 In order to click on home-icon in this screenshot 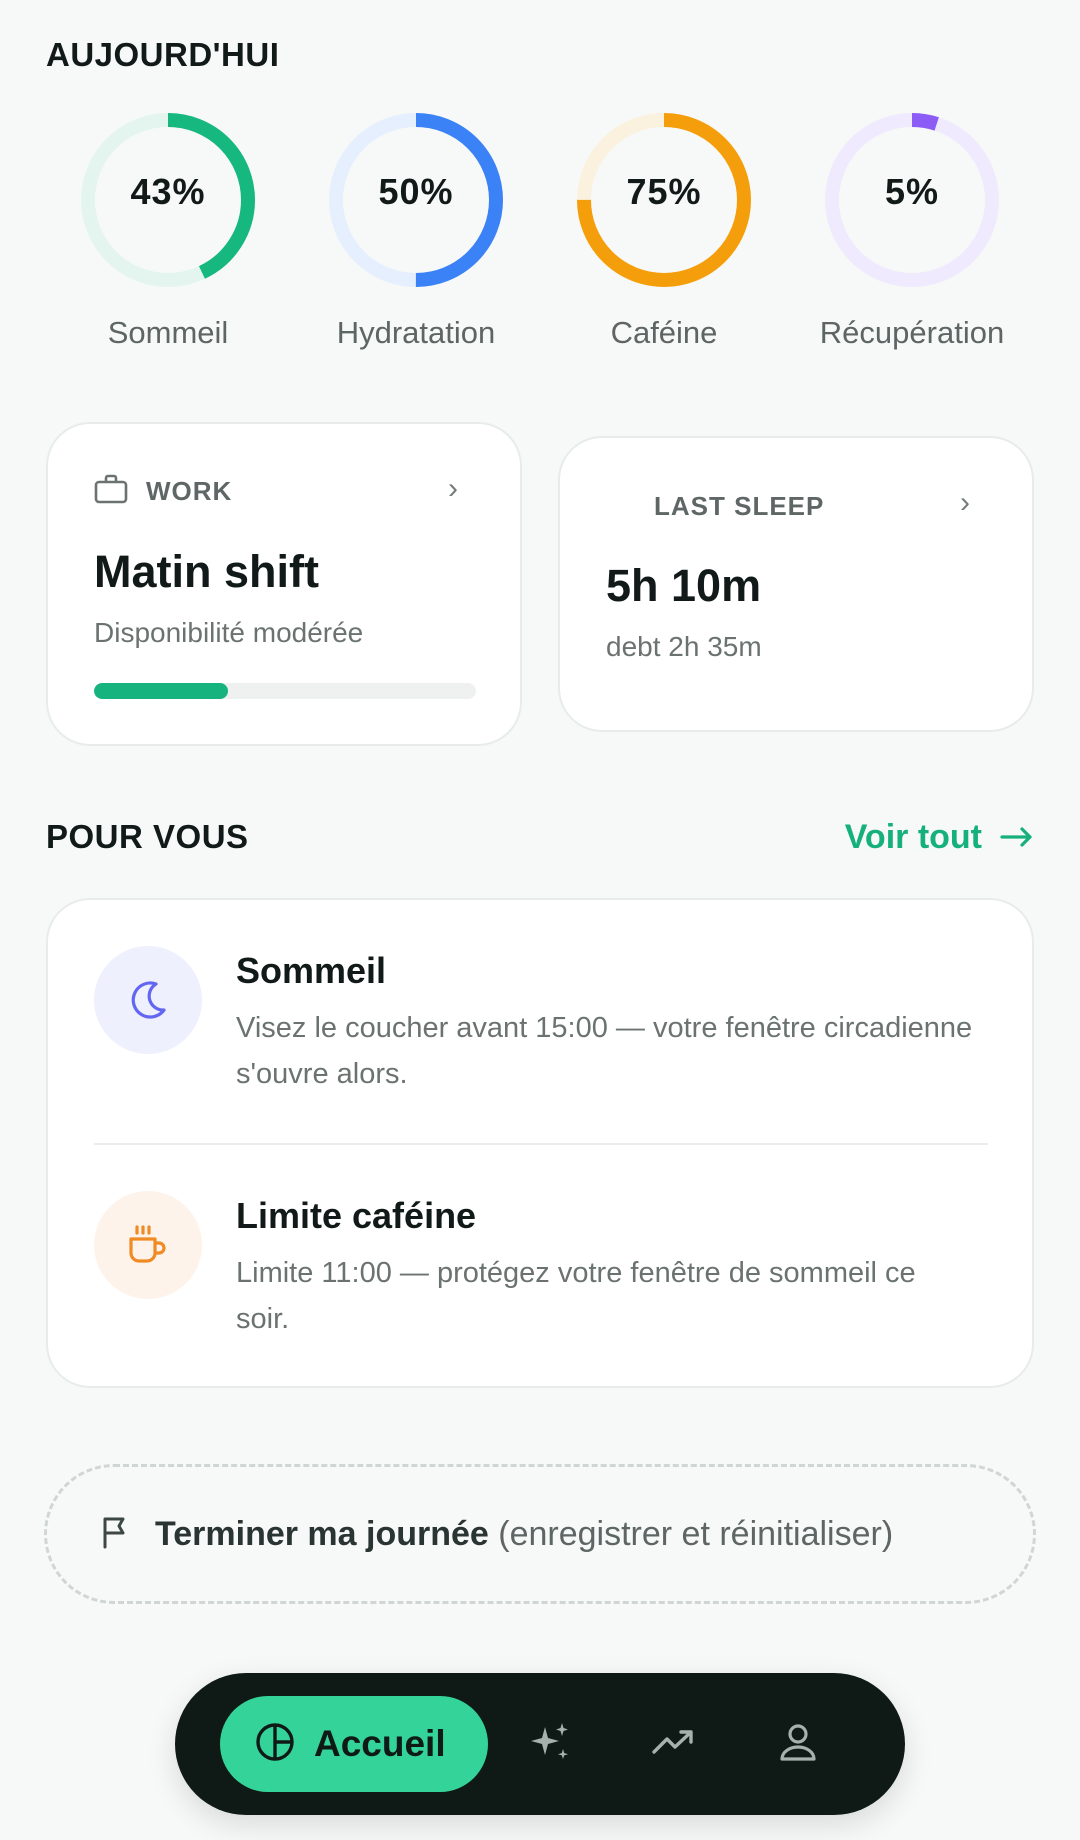, I will do `click(275, 1744)`.